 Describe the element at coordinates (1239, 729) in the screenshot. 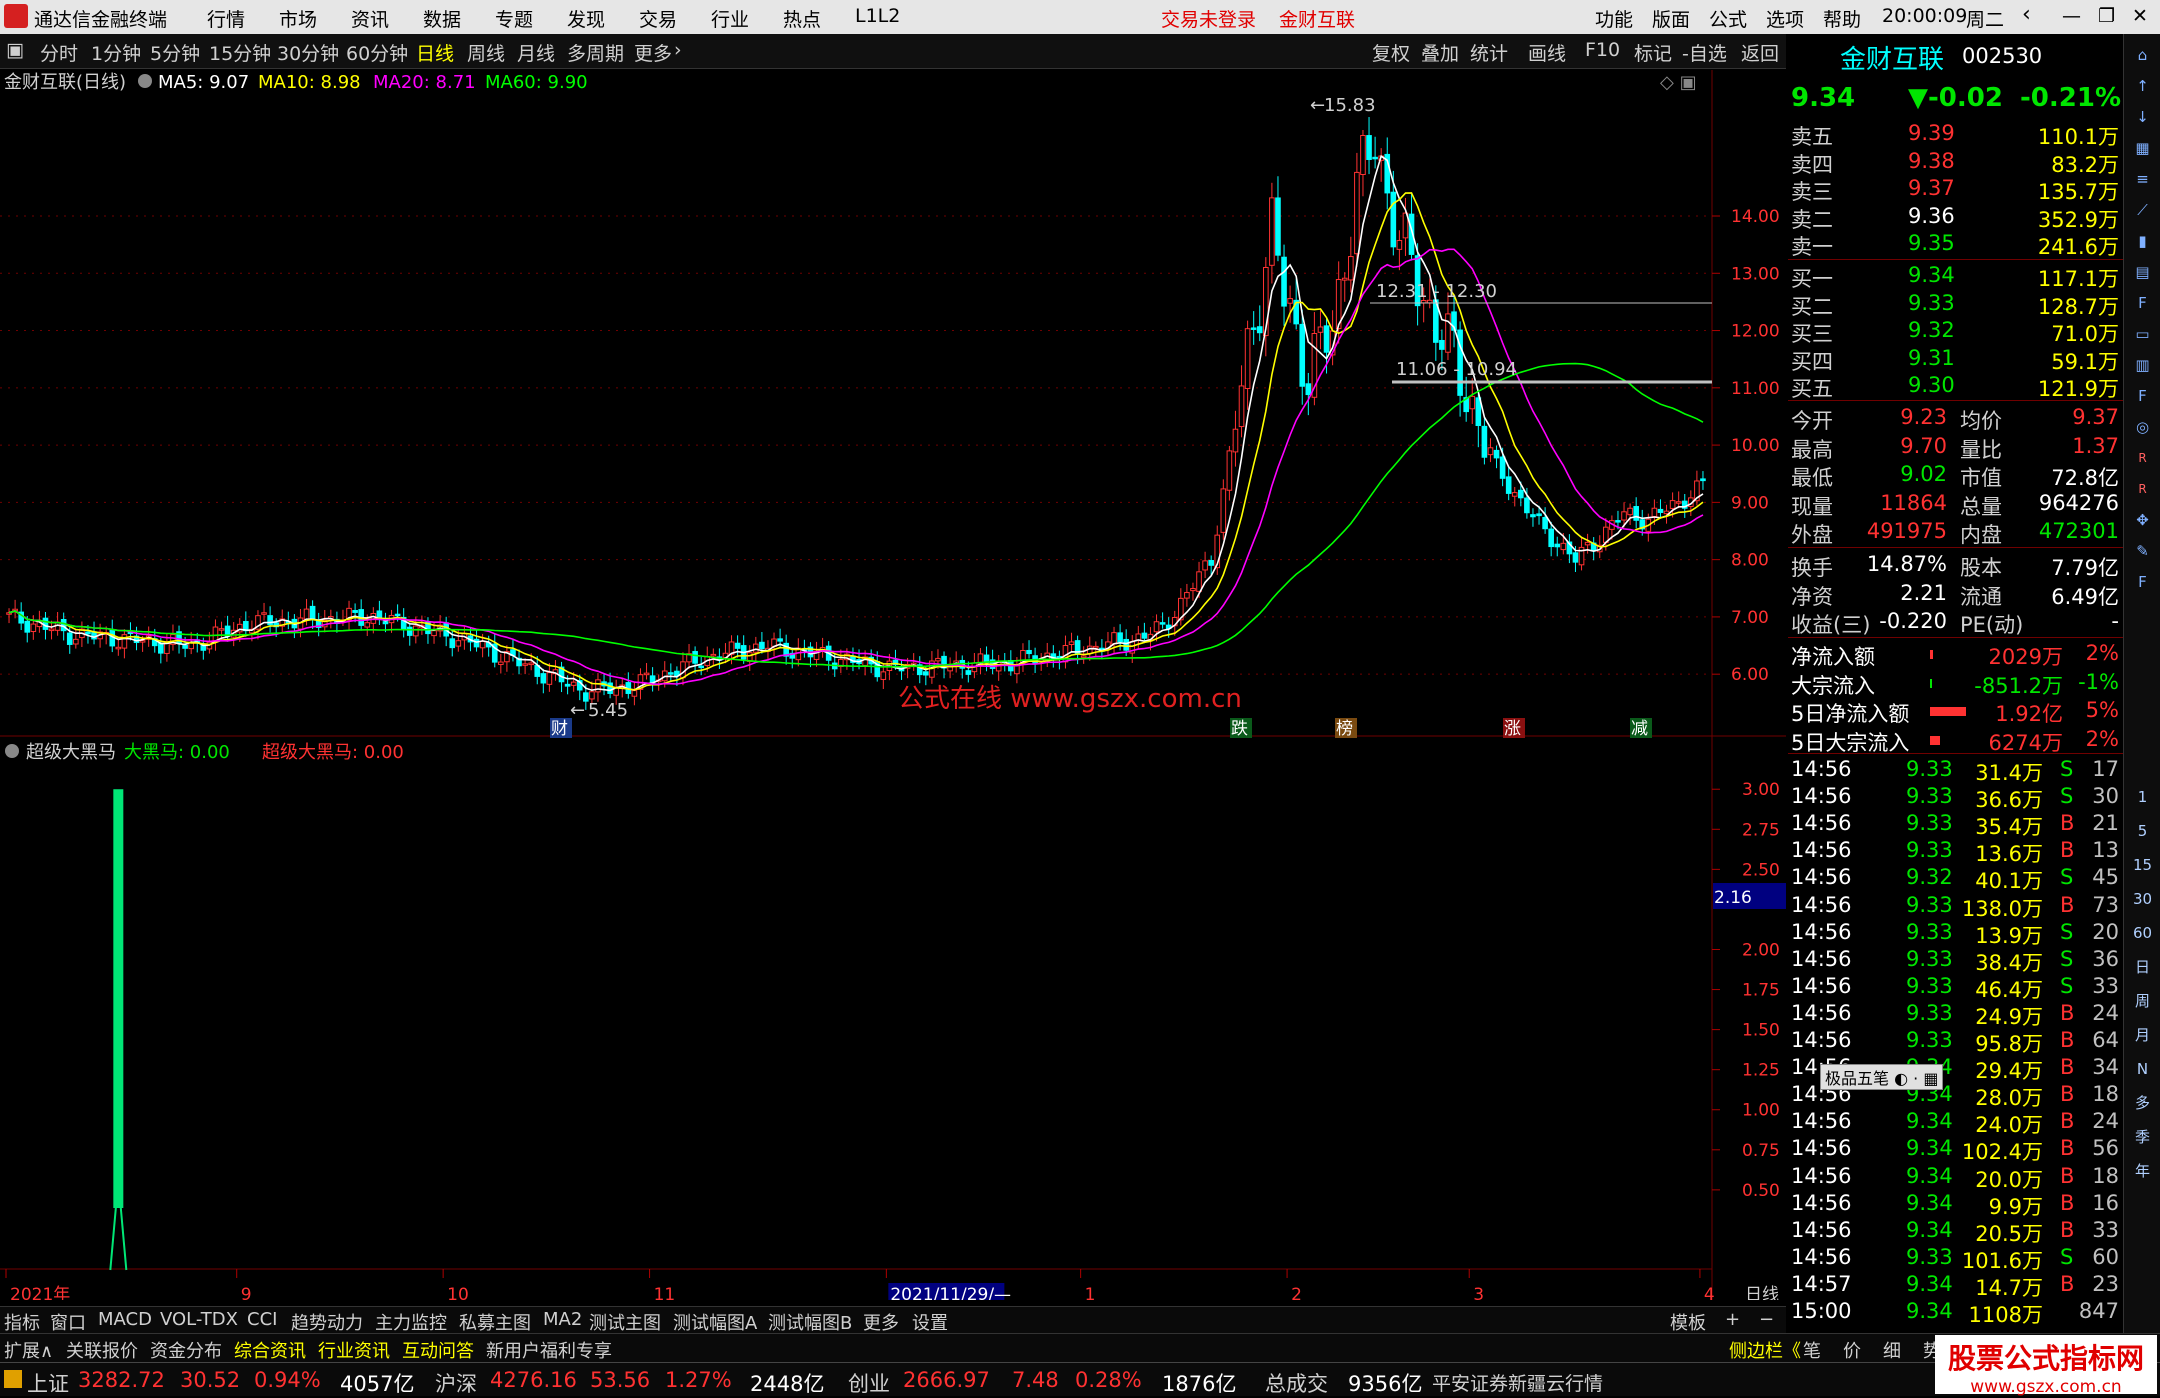

I see `event-marker-die: 跌` at that location.